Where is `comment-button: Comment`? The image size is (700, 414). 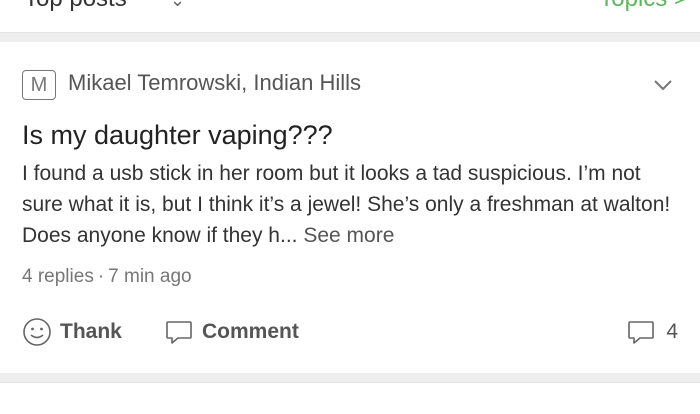
comment-button: Comment is located at coordinates (231, 332).